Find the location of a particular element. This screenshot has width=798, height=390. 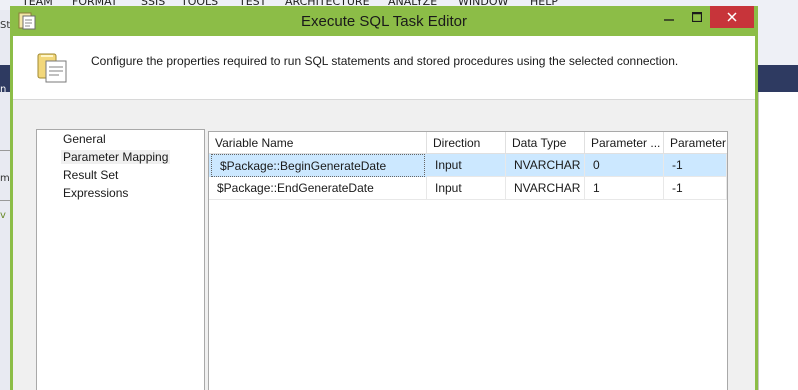

minimize-icon is located at coordinates (669, 20).